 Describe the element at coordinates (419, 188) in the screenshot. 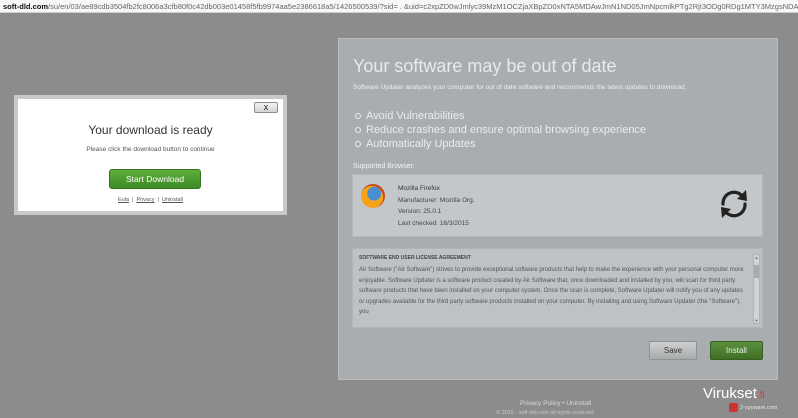

I see `browser-name: Mozilla Firefox` at that location.